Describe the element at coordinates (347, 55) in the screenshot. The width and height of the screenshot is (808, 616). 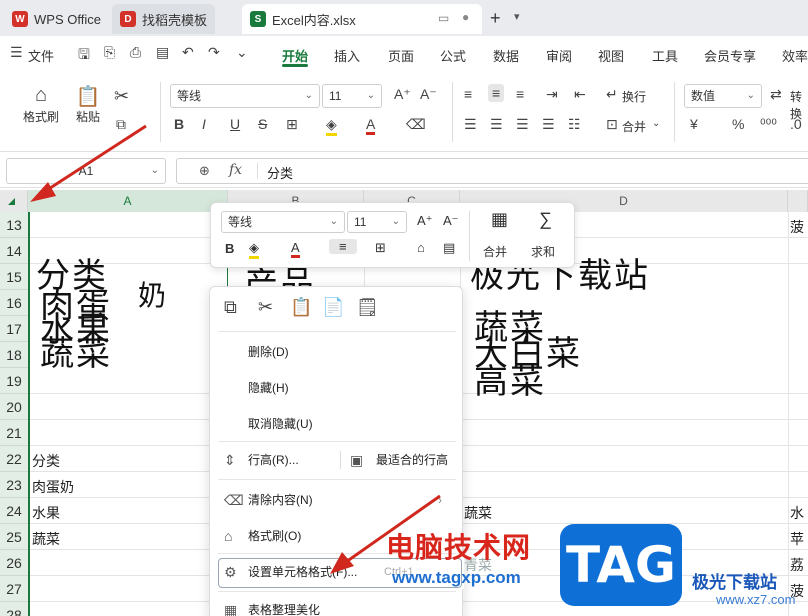
I see `menu-insert: 插入` at that location.